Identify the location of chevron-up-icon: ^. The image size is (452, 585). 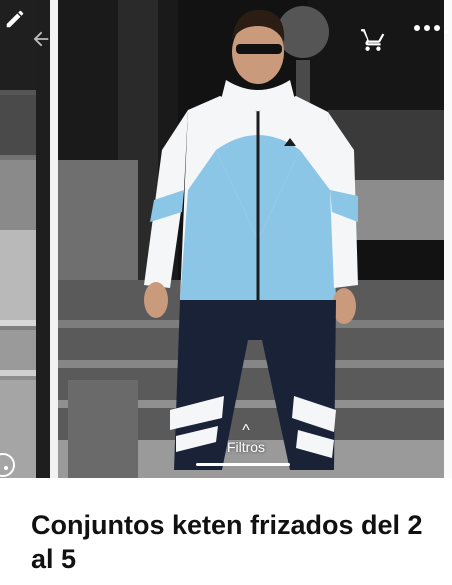
(246, 430).